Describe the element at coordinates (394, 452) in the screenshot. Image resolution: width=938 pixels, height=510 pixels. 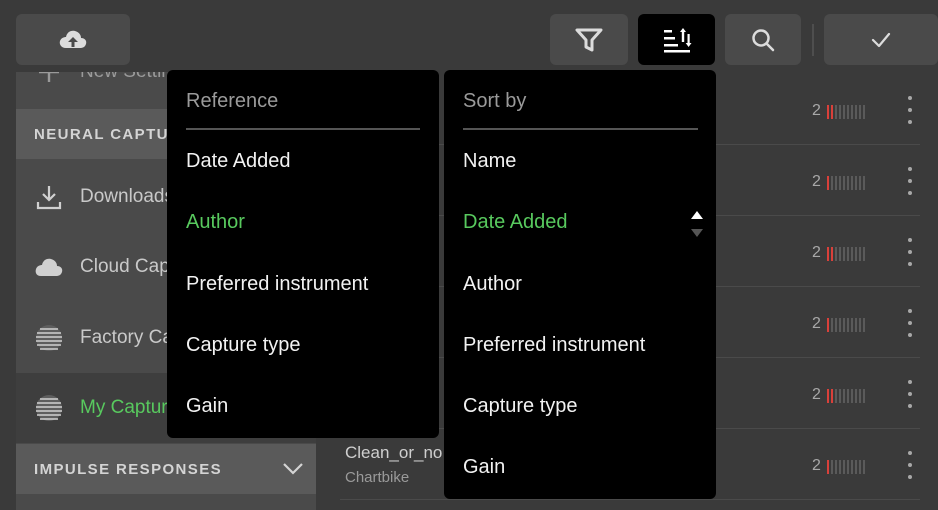
I see `list-item-title: Clean_or_no` at that location.